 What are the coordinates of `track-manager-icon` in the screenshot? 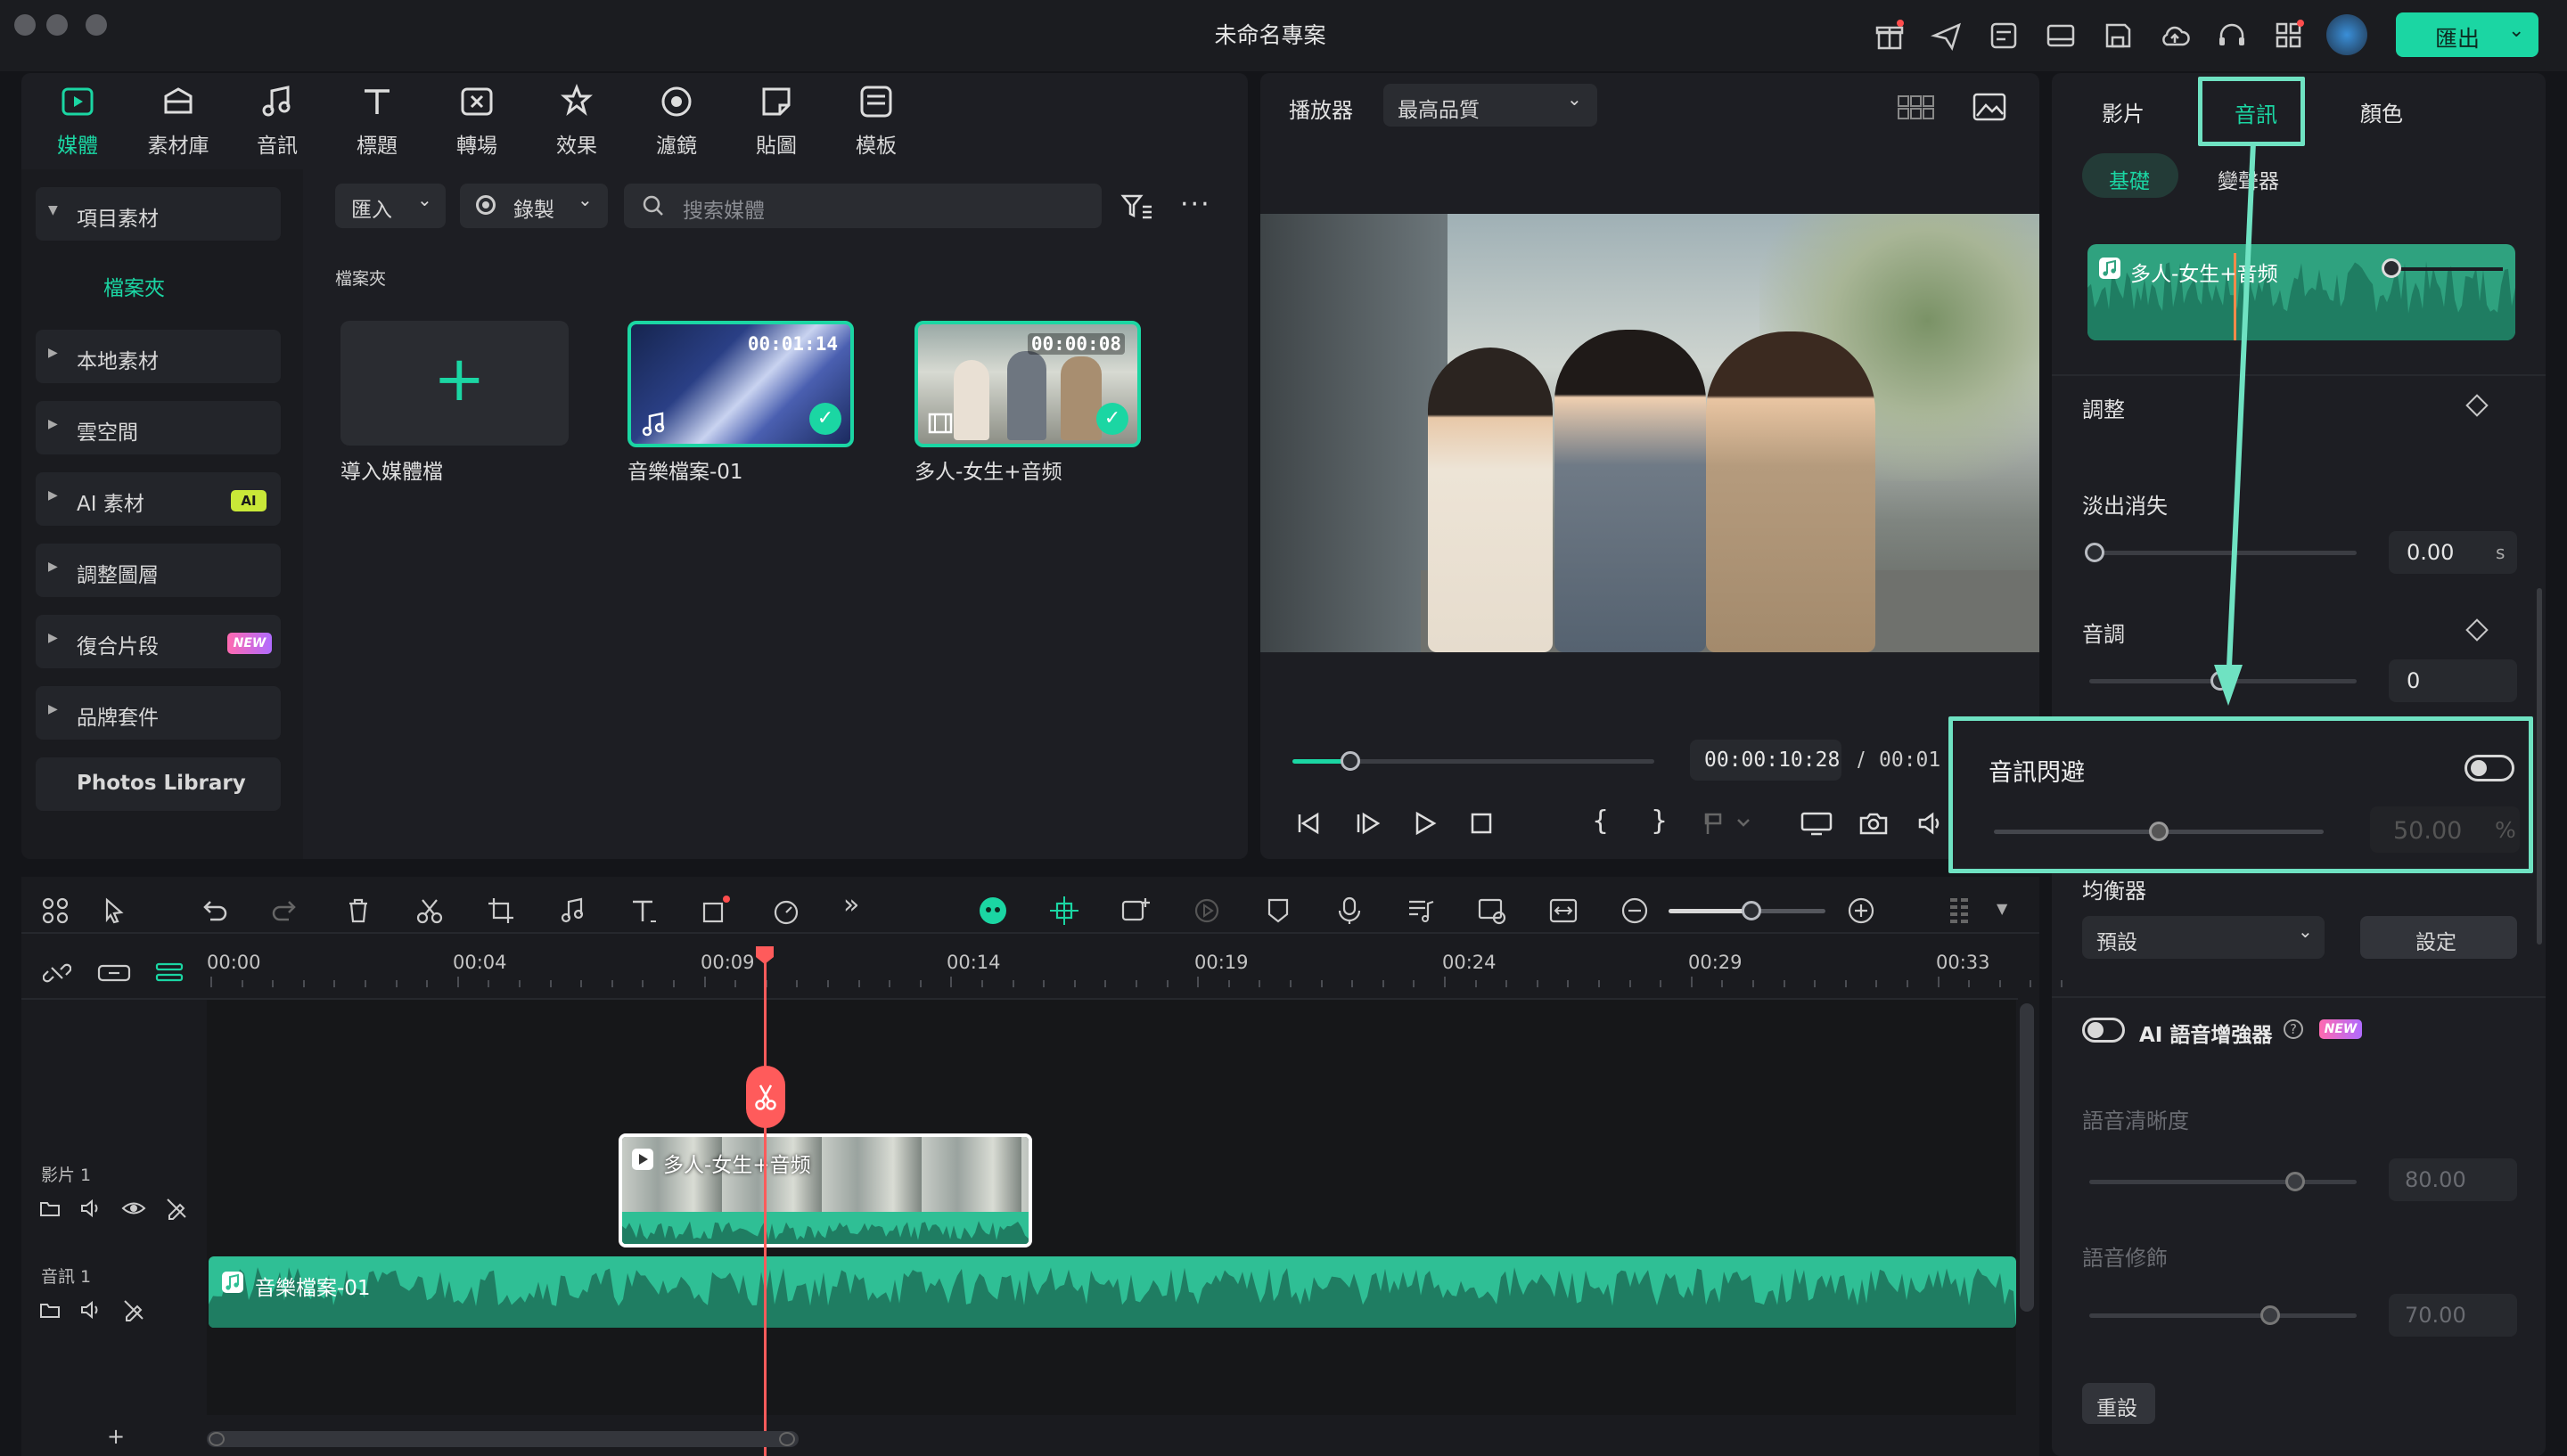 It's located at (169, 973).